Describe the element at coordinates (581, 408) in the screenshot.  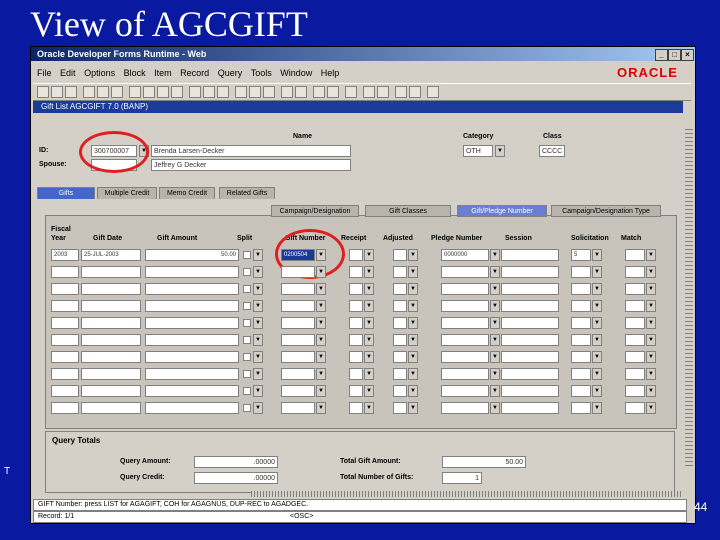
I see `grid-cell-solicitation` at that location.